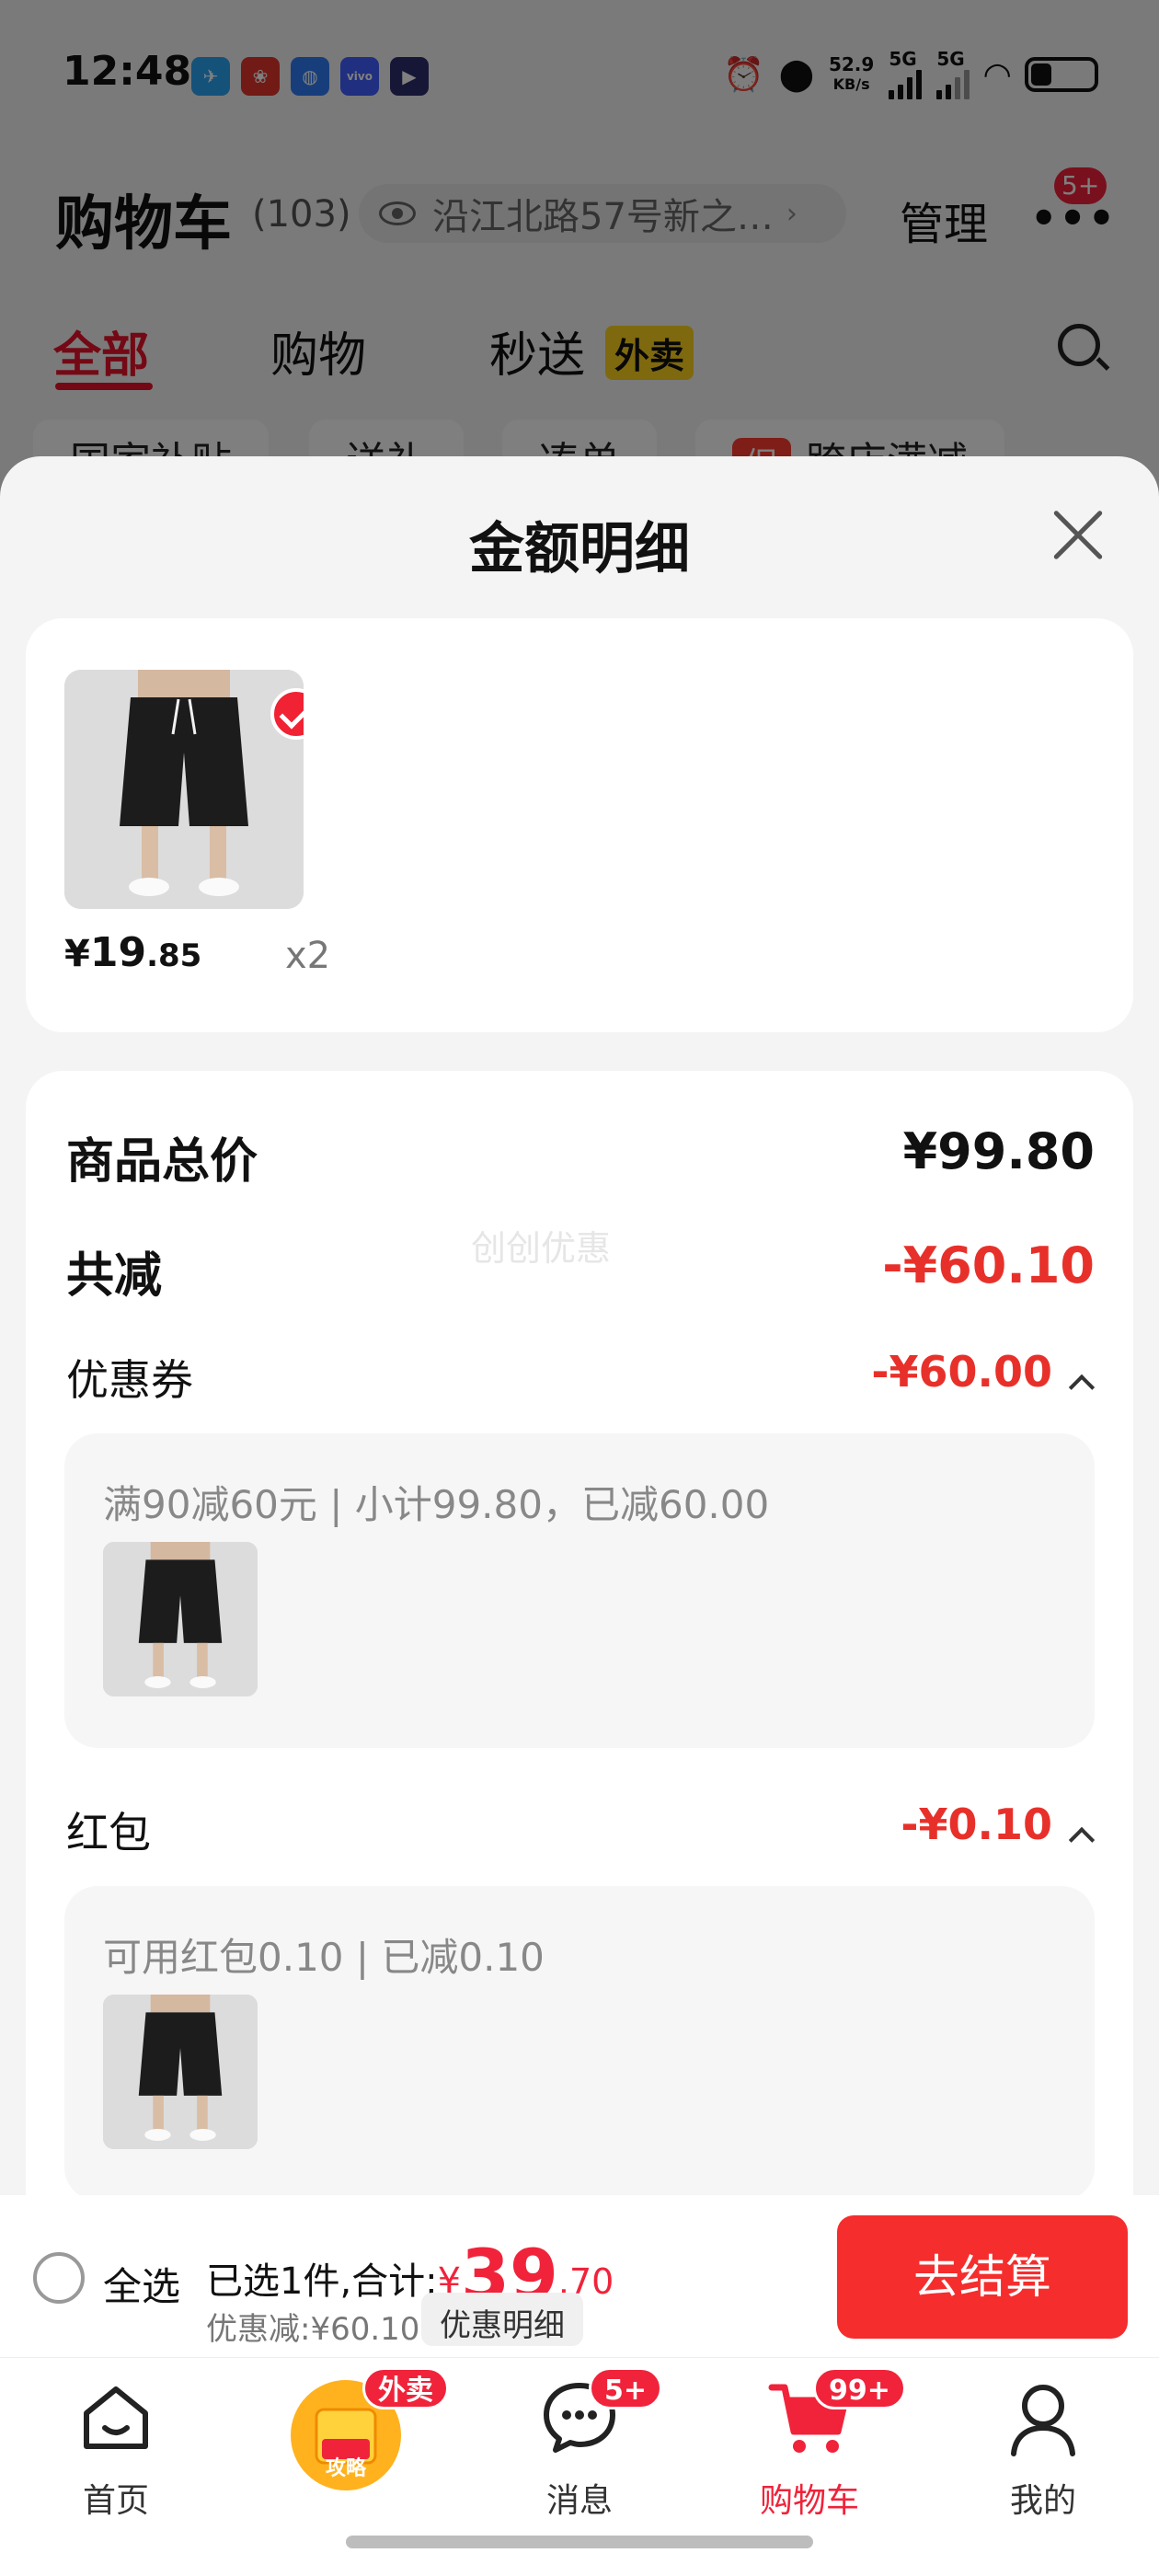 The width and height of the screenshot is (1159, 2576). Describe the element at coordinates (982, 2277) in the screenshot. I see `checkout-button: 去结算` at that location.